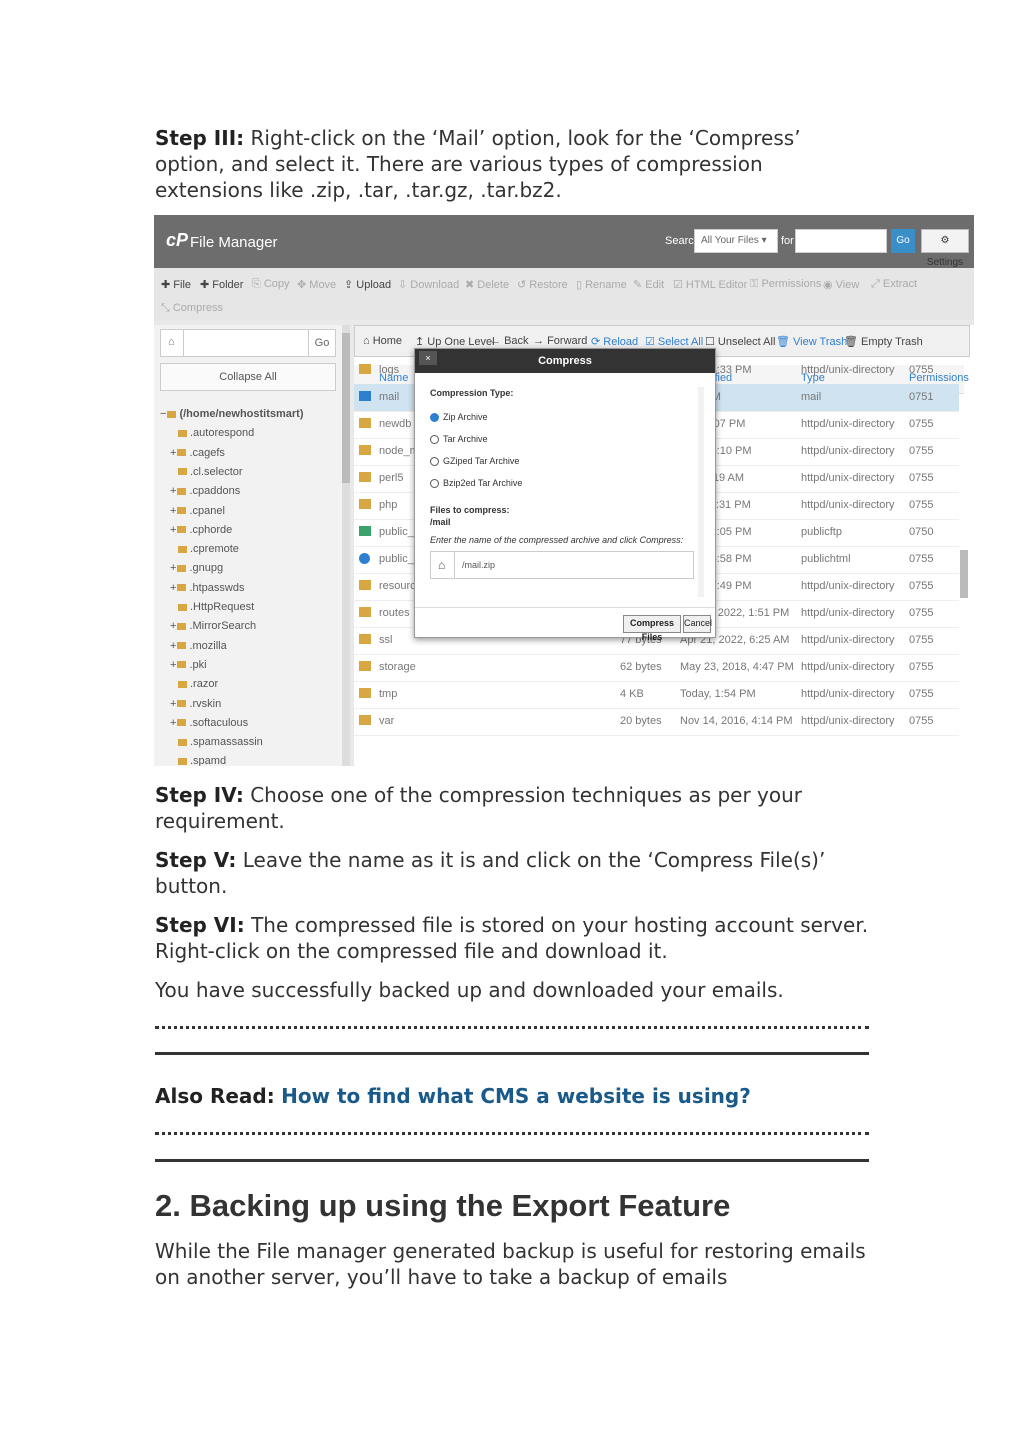 Image resolution: width=1024 pixels, height=1448 pixels. I want to click on dotted-divider, so click(512, 1027).